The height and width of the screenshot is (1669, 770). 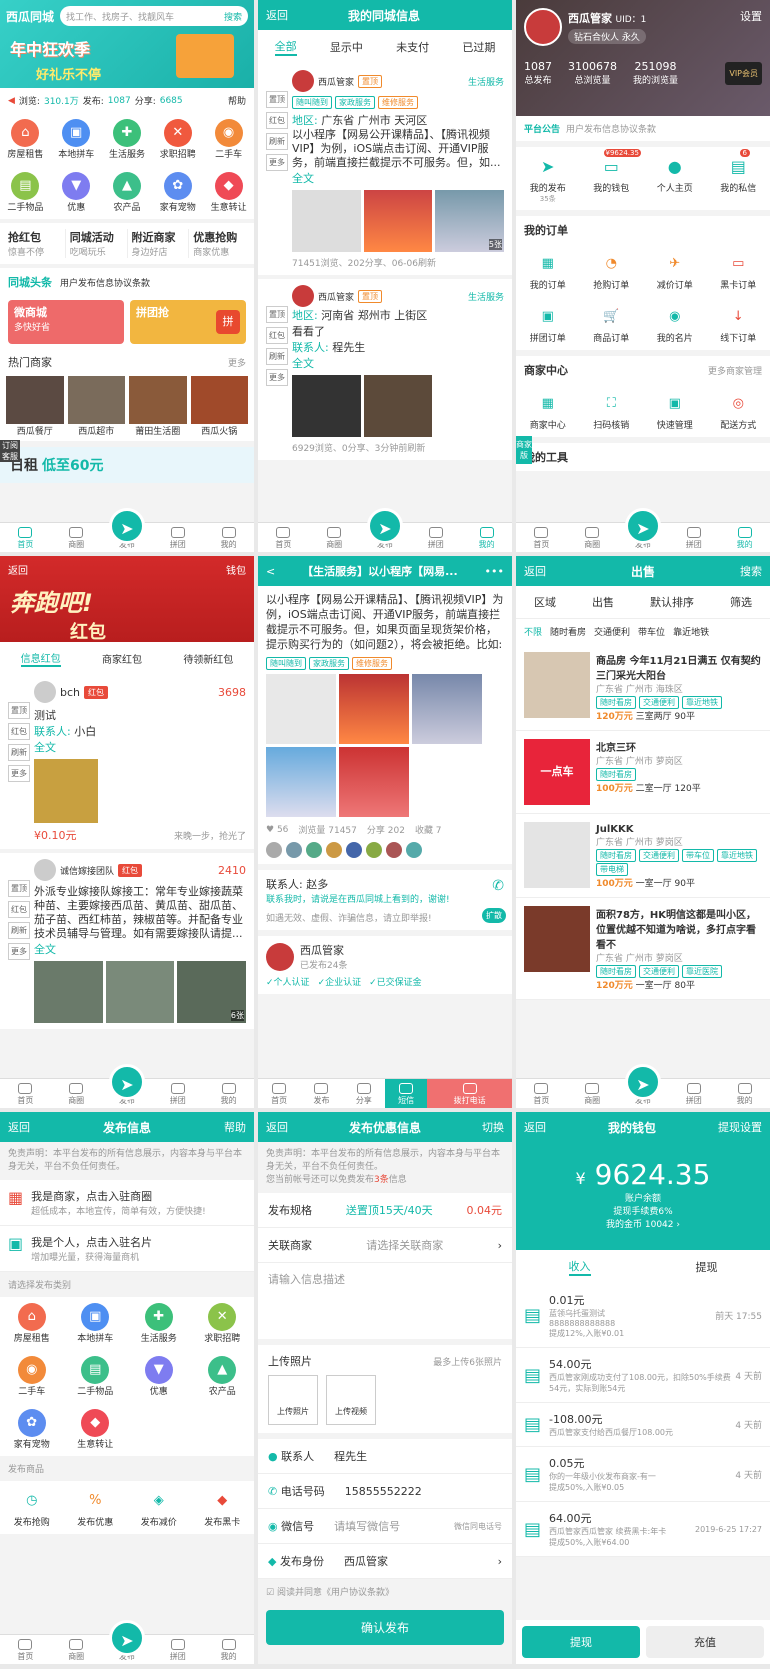 What do you see at coordinates (34, 243) in the screenshot?
I see `promo-redpacket: 抢红包 惊喜不停` at bounding box center [34, 243].